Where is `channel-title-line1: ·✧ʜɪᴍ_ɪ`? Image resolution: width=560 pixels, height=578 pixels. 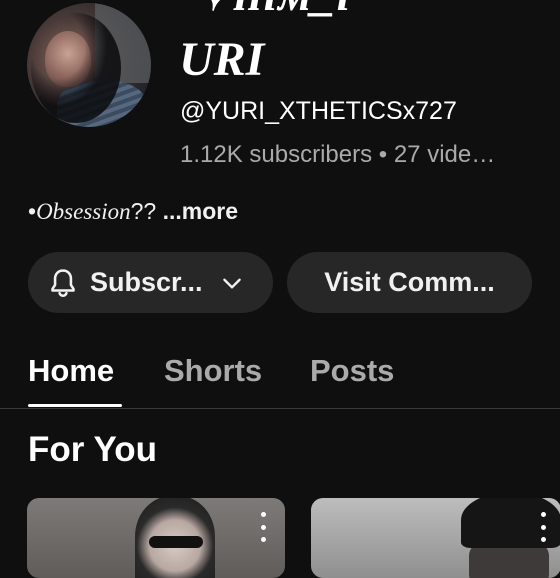 channel-title-line1: ·✧ʜɪᴍ_ɪ is located at coordinates (265, 11).